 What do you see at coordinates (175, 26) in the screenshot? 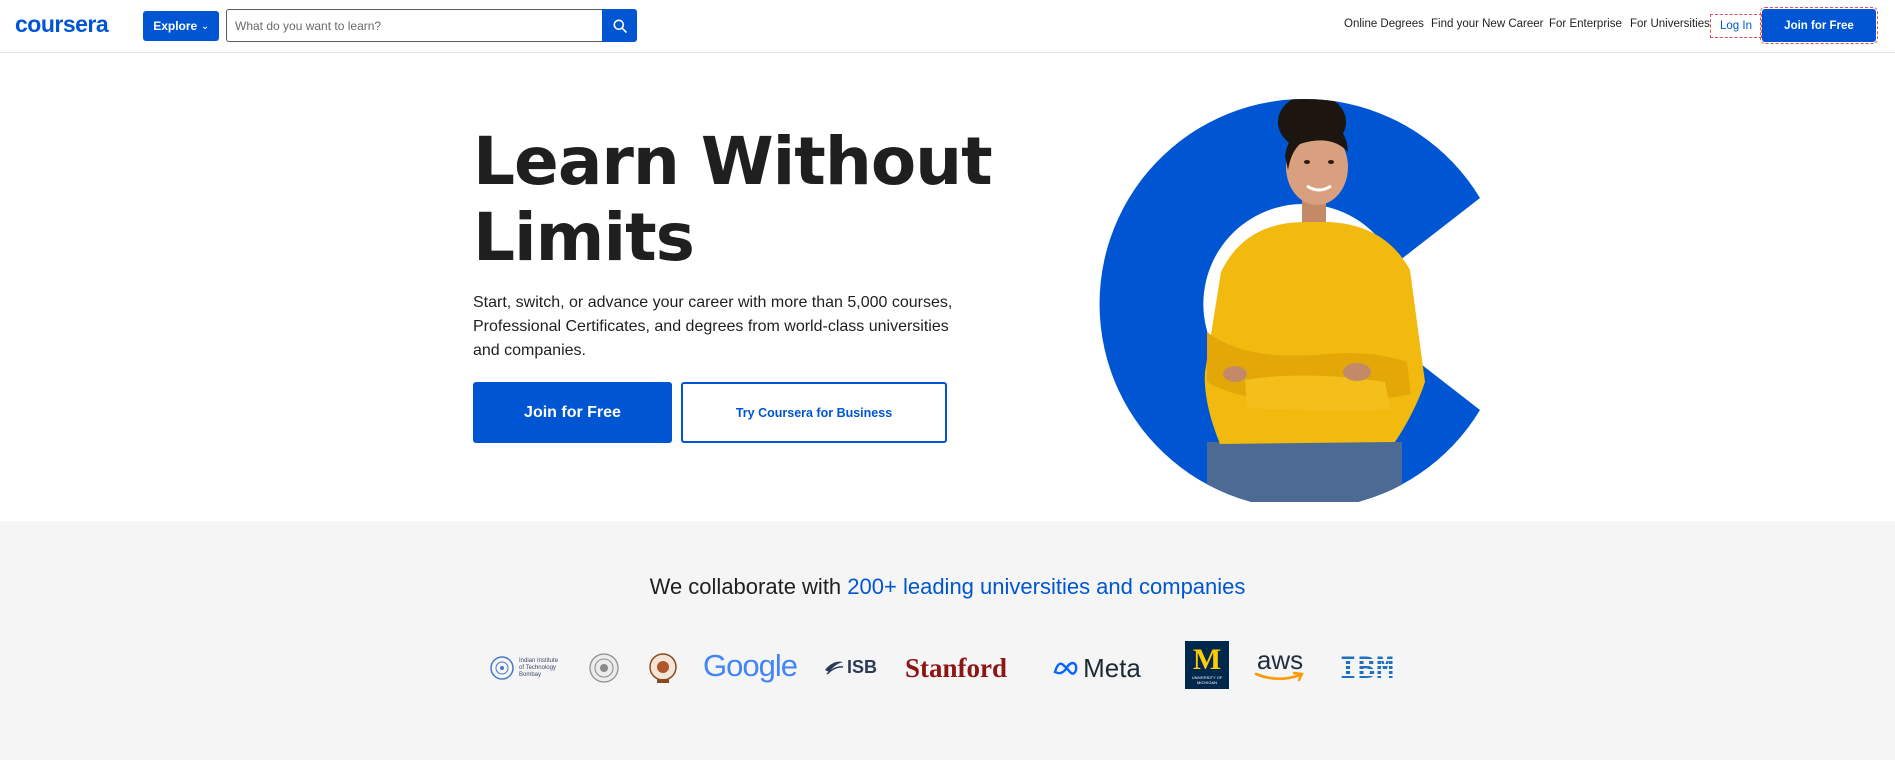
I see `explore-label: Explore` at bounding box center [175, 26].